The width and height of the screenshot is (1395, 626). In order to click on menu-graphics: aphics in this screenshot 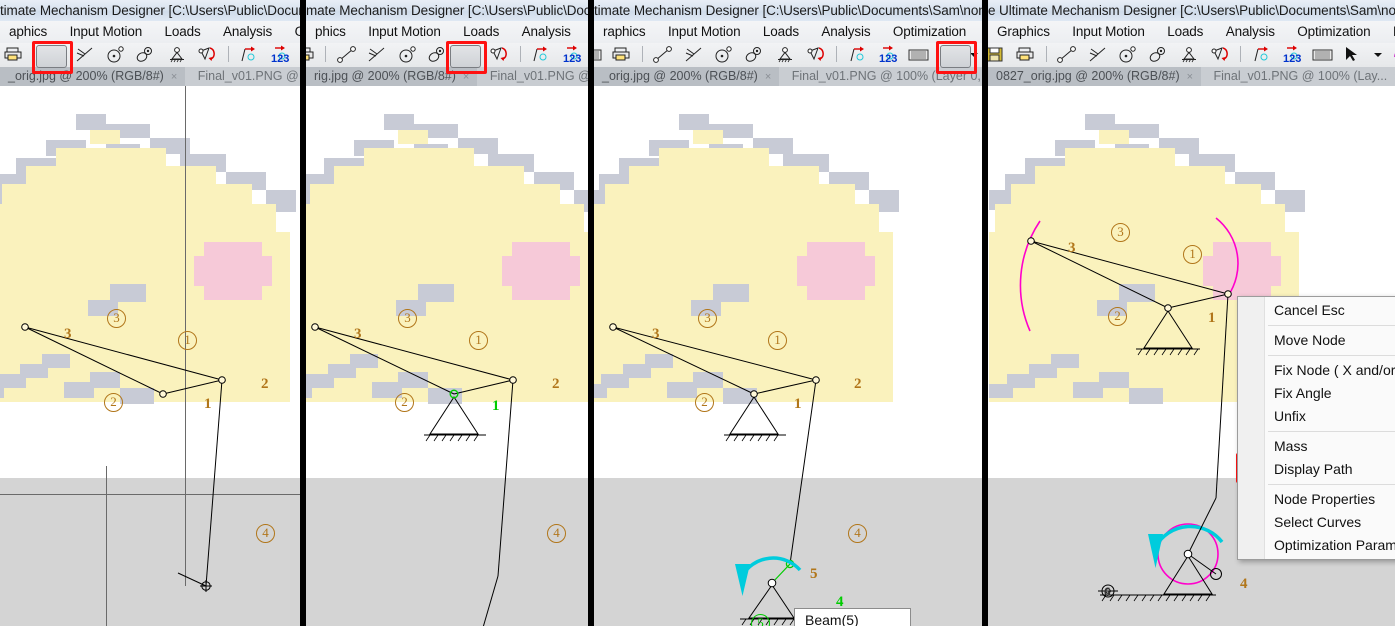, I will do `click(28, 32)`.